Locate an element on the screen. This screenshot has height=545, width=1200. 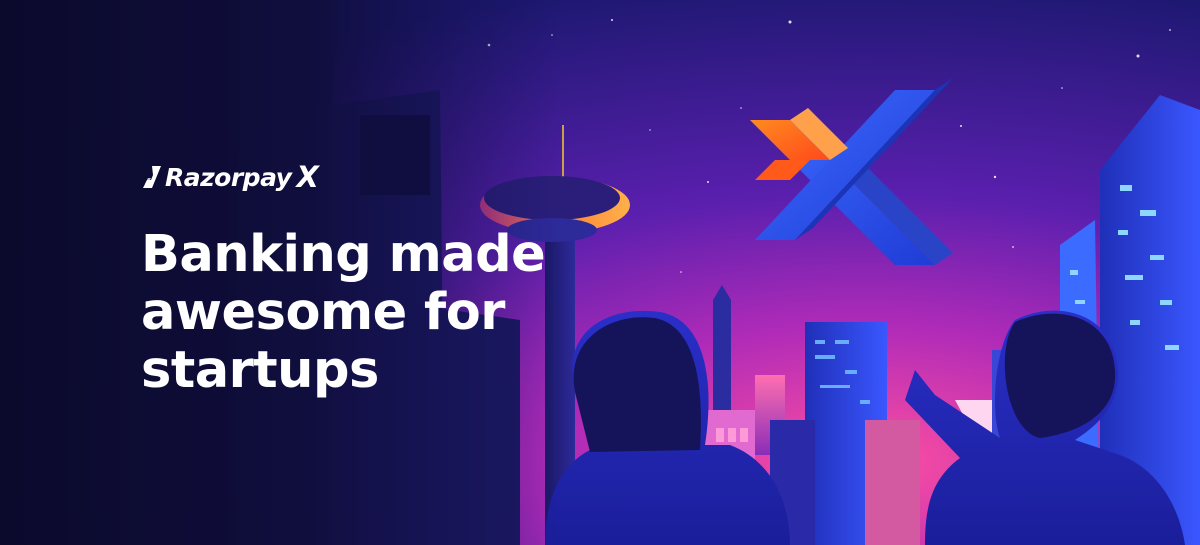
headline-line-2: awesome for is located at coordinates (323, 312).